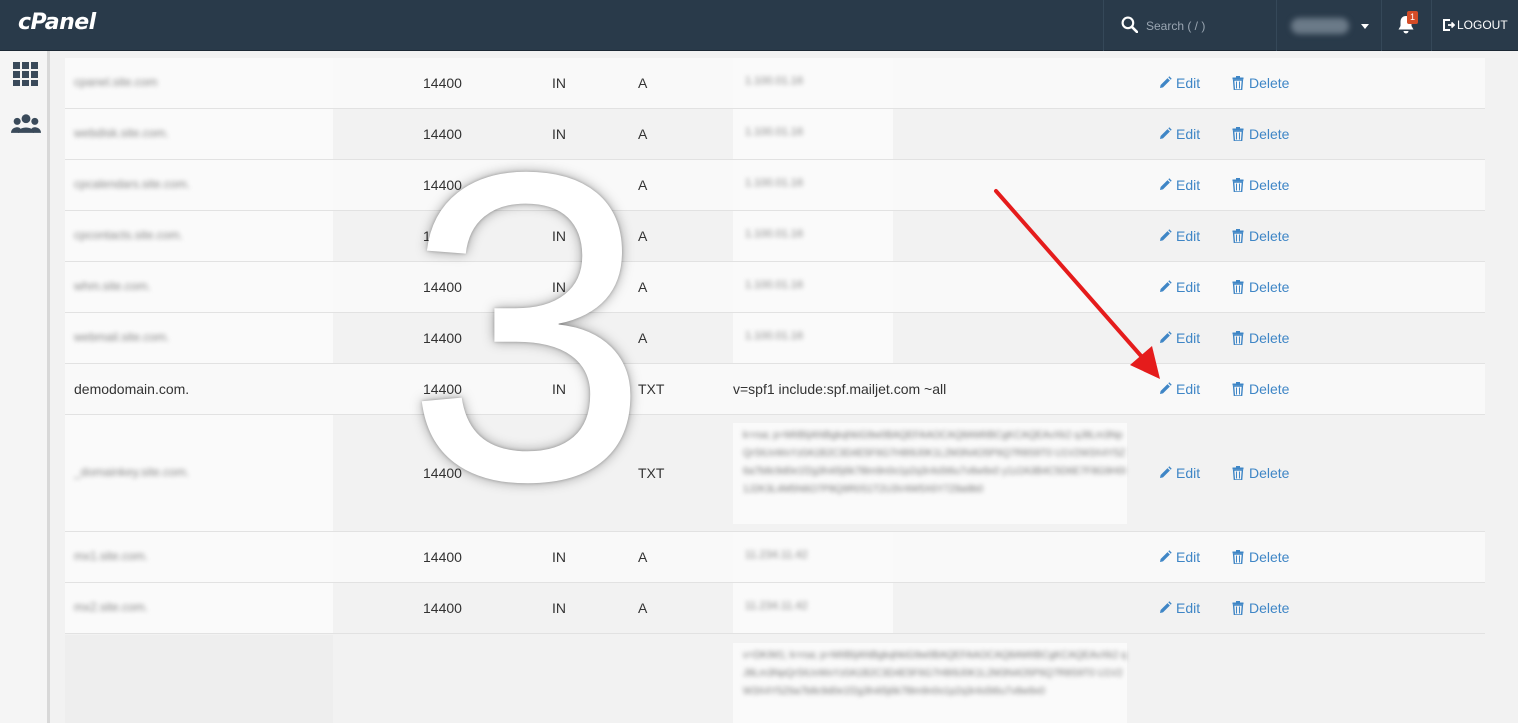 The image size is (1518, 723). I want to click on user-menu: username, so click(1328, 25).